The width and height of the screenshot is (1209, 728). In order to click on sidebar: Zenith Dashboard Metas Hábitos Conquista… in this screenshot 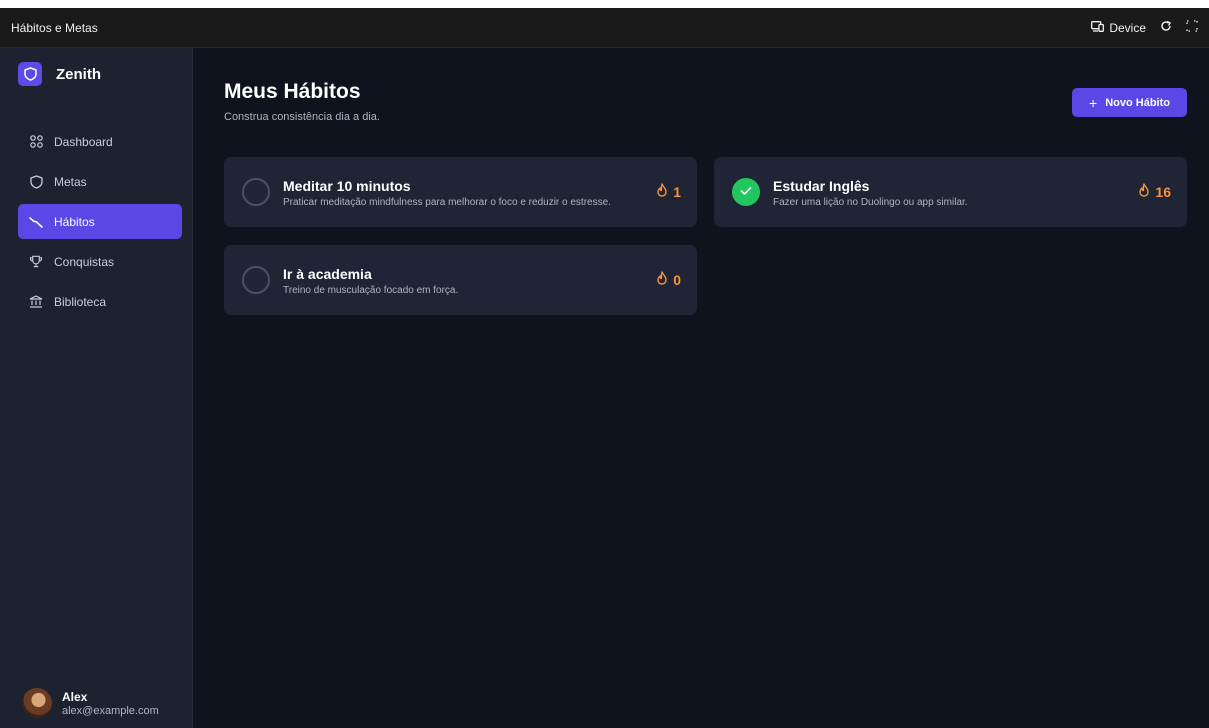, I will do `click(96, 388)`.